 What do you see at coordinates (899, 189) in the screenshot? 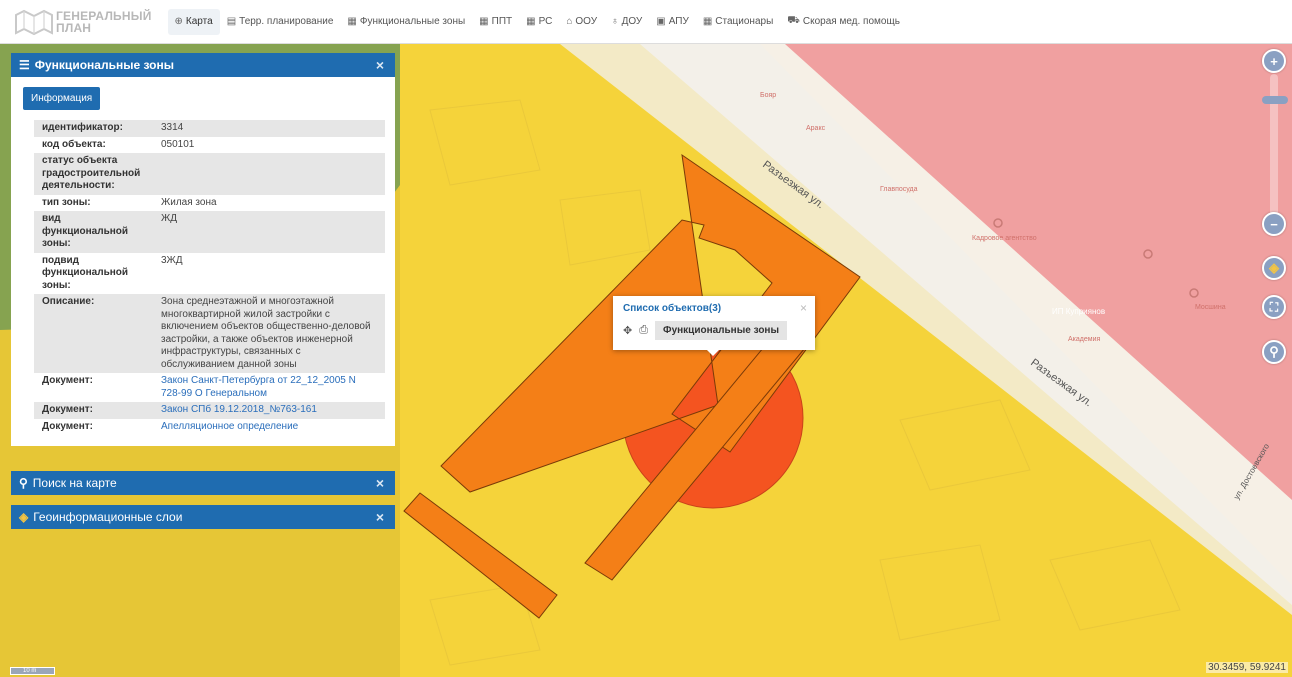
I see `poi-label: Главпосуда` at bounding box center [899, 189].